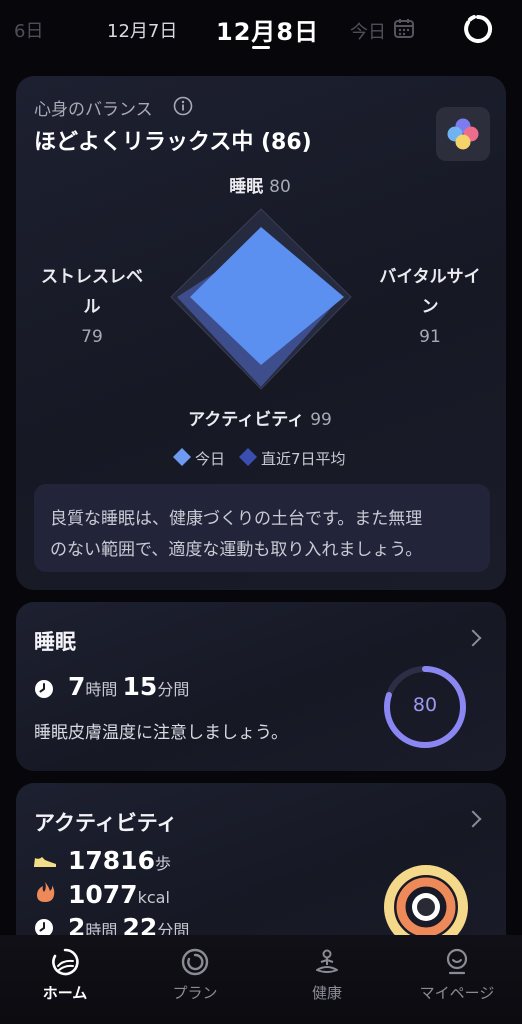 The width and height of the screenshot is (522, 1024). What do you see at coordinates (267, 296) in the screenshot?
I see `radar-today-polygon` at bounding box center [267, 296].